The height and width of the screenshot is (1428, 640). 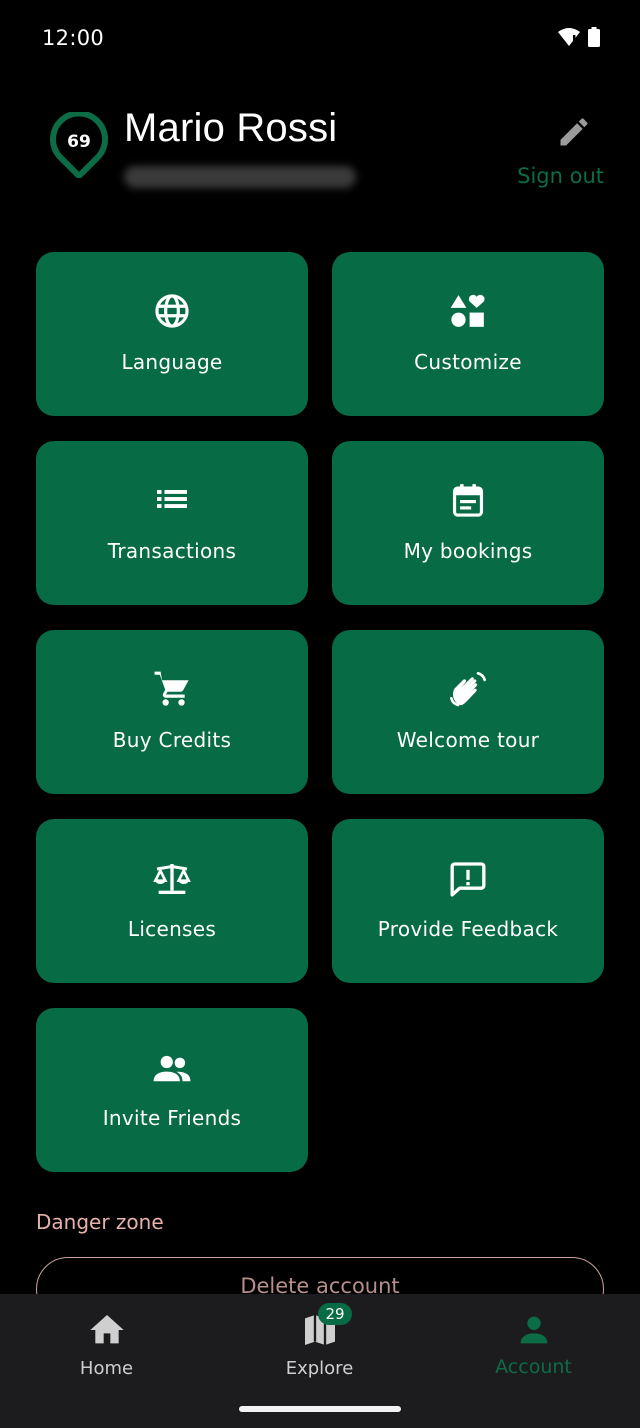 I want to click on wifi-icon, so click(x=569, y=37).